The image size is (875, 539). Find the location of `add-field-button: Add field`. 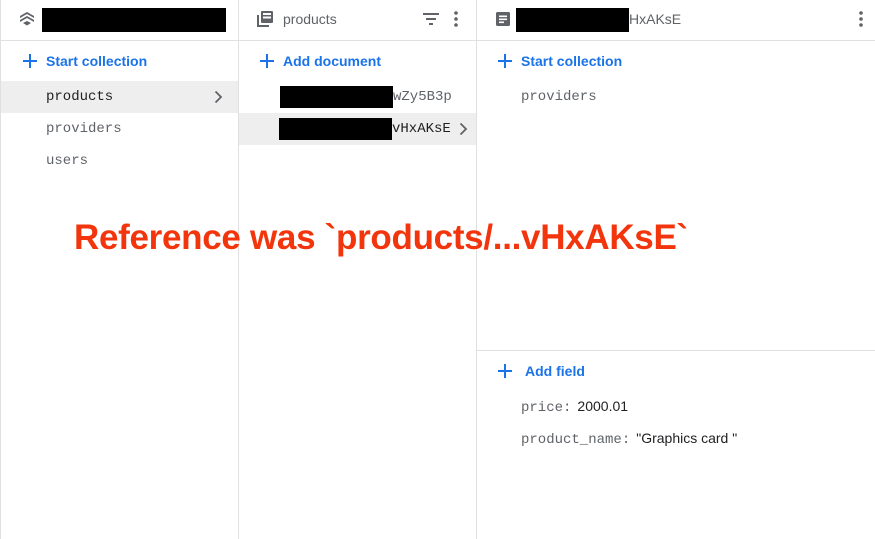

add-field-button: Add field is located at coordinates (676, 371).